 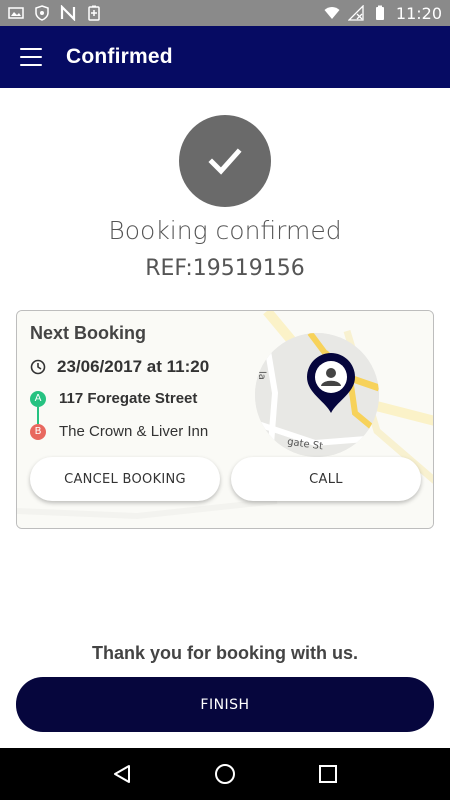 What do you see at coordinates (332, 13) in the screenshot?
I see `wifi-icon` at bounding box center [332, 13].